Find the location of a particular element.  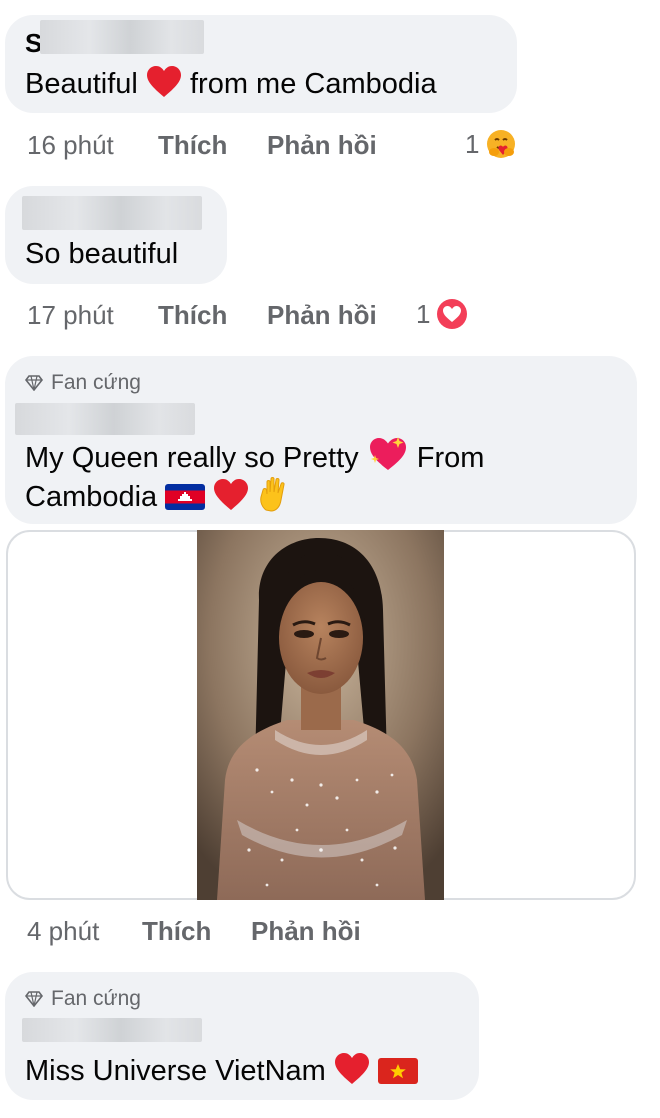

comment-text-part: Miss Universe VietNam is located at coordinates (175, 1071).